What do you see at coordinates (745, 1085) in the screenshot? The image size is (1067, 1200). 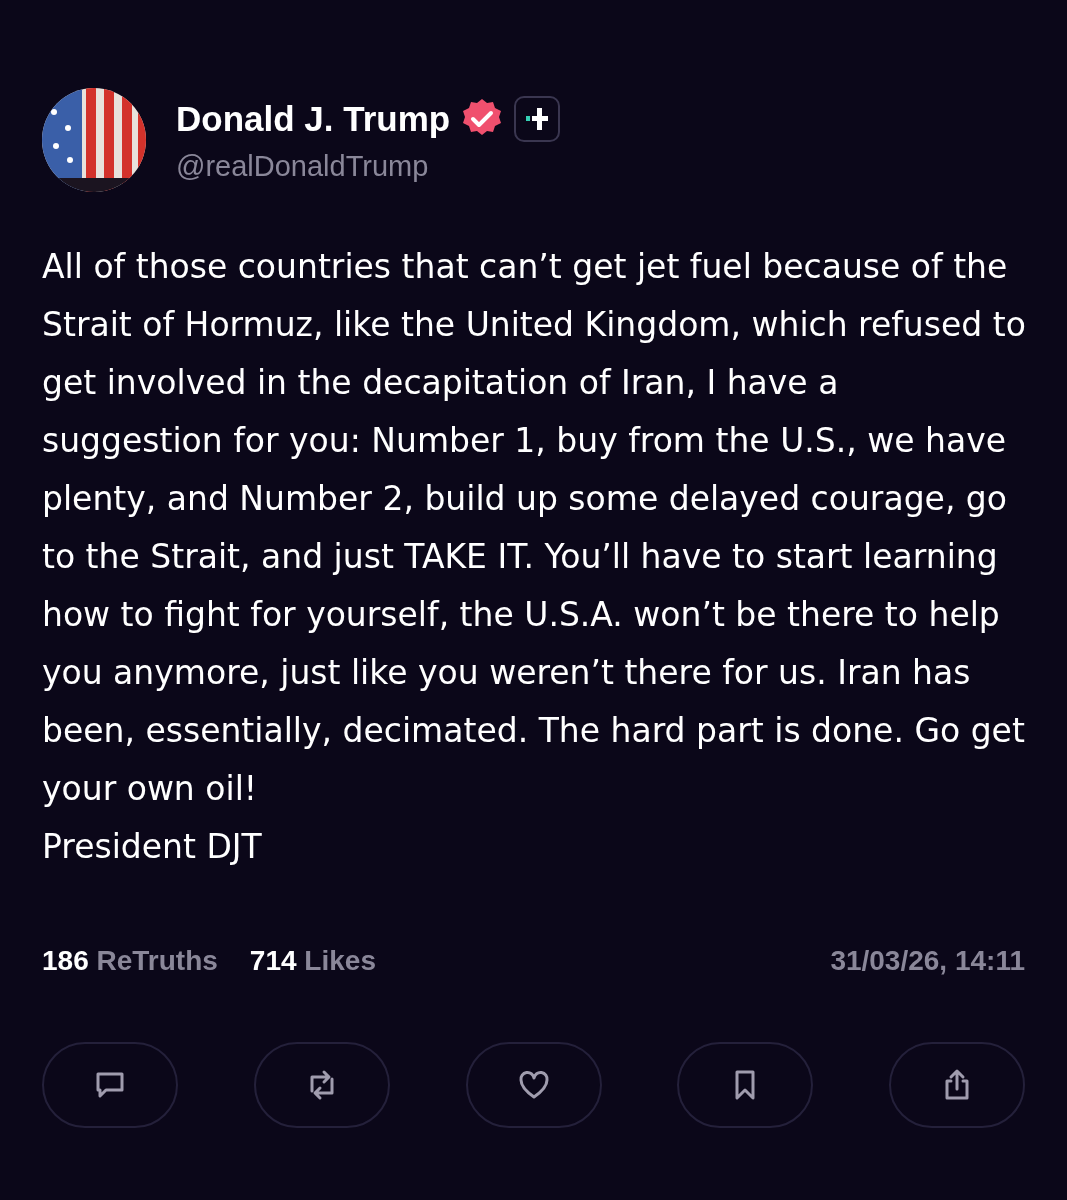 I see `bookmark-button` at bounding box center [745, 1085].